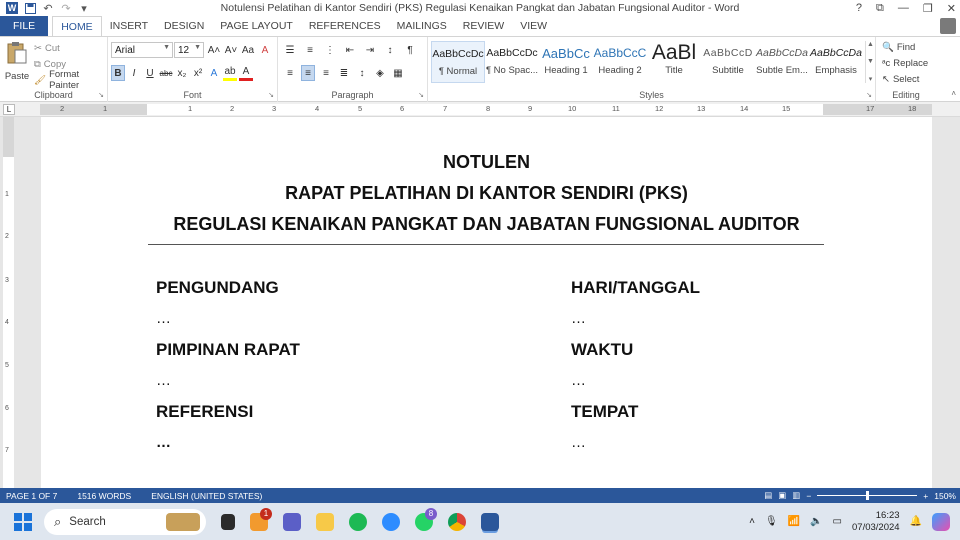  Describe the element at coordinates (271, 95) in the screenshot. I see `font-launcher-icon: ↘` at that location.